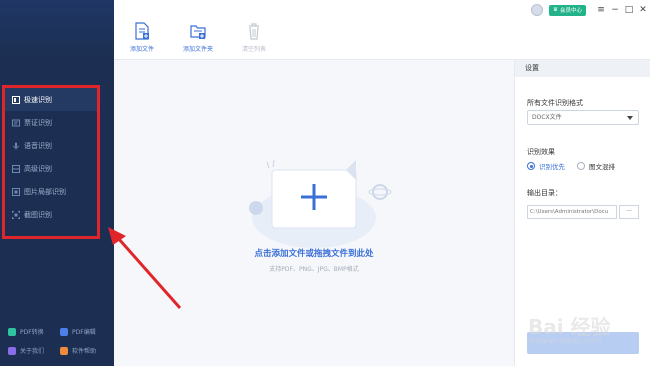 This screenshot has height=366, width=650. Describe the element at coordinates (541, 152) in the screenshot. I see `effect-label: 识别效果` at that location.